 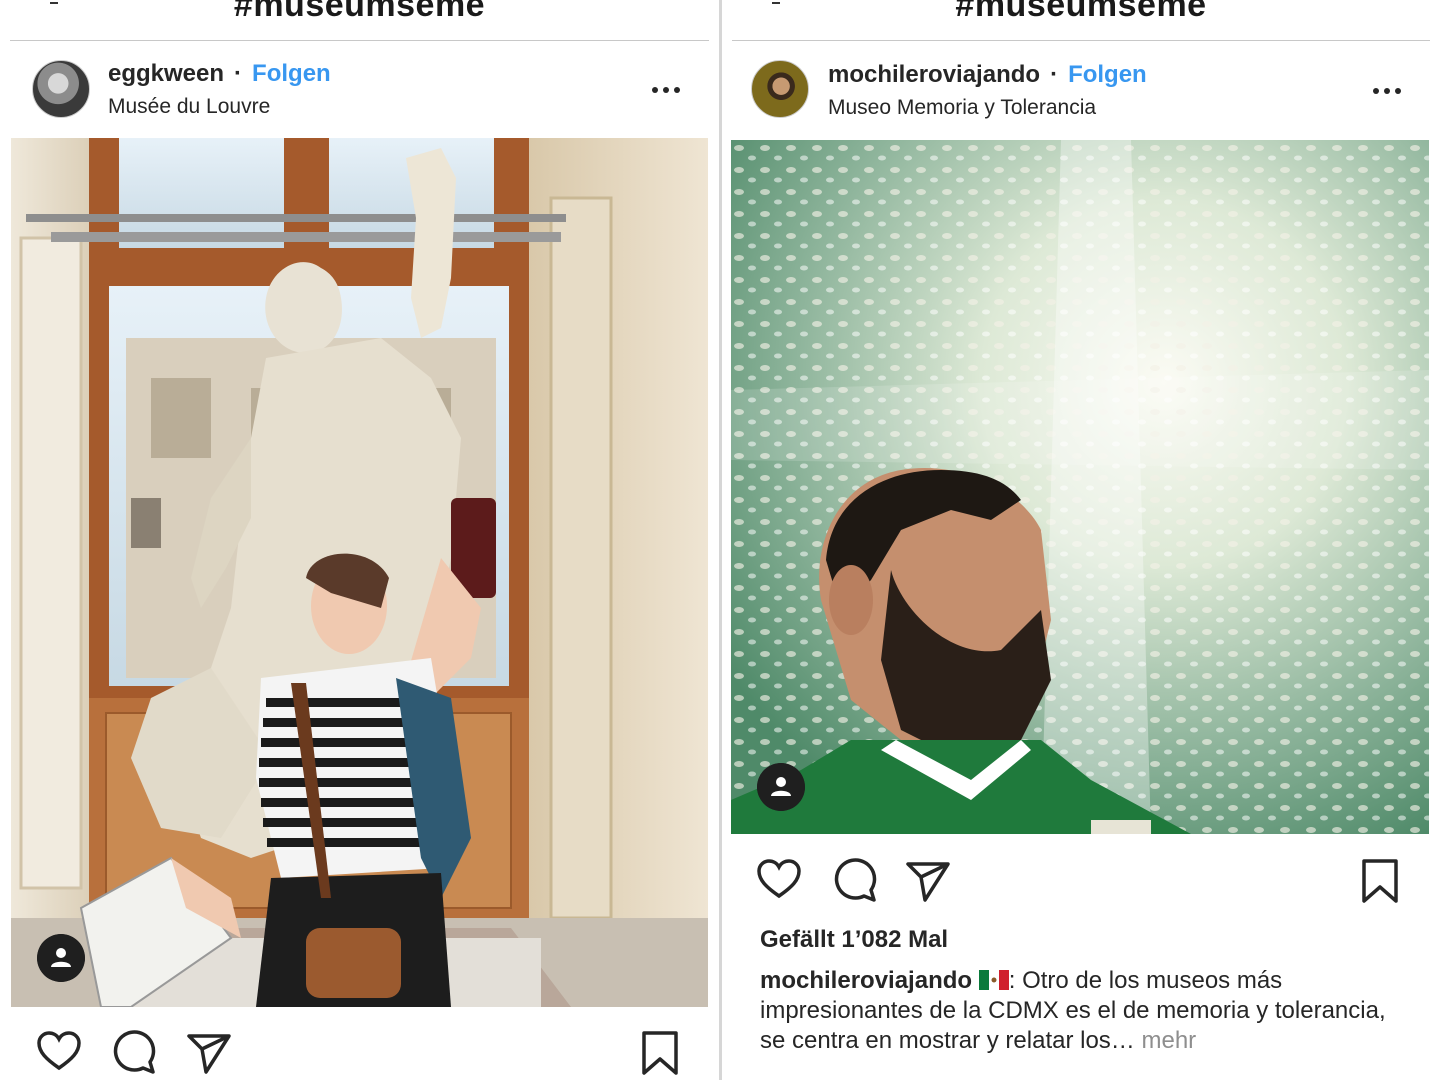 I want to click on location-link: Musée du Louvre, so click(x=189, y=107).